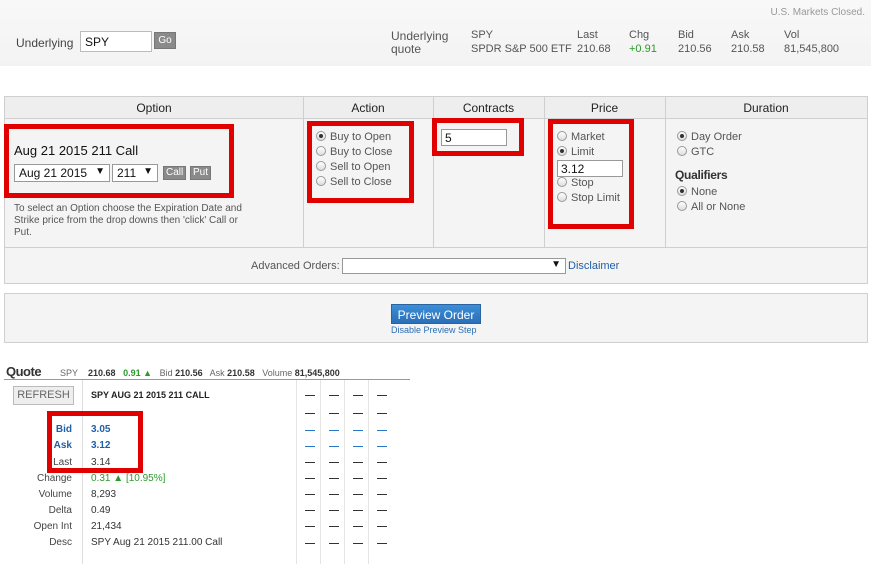  Describe the element at coordinates (593, 266) in the screenshot. I see `disclaimer-link: Disclaimer` at that location.